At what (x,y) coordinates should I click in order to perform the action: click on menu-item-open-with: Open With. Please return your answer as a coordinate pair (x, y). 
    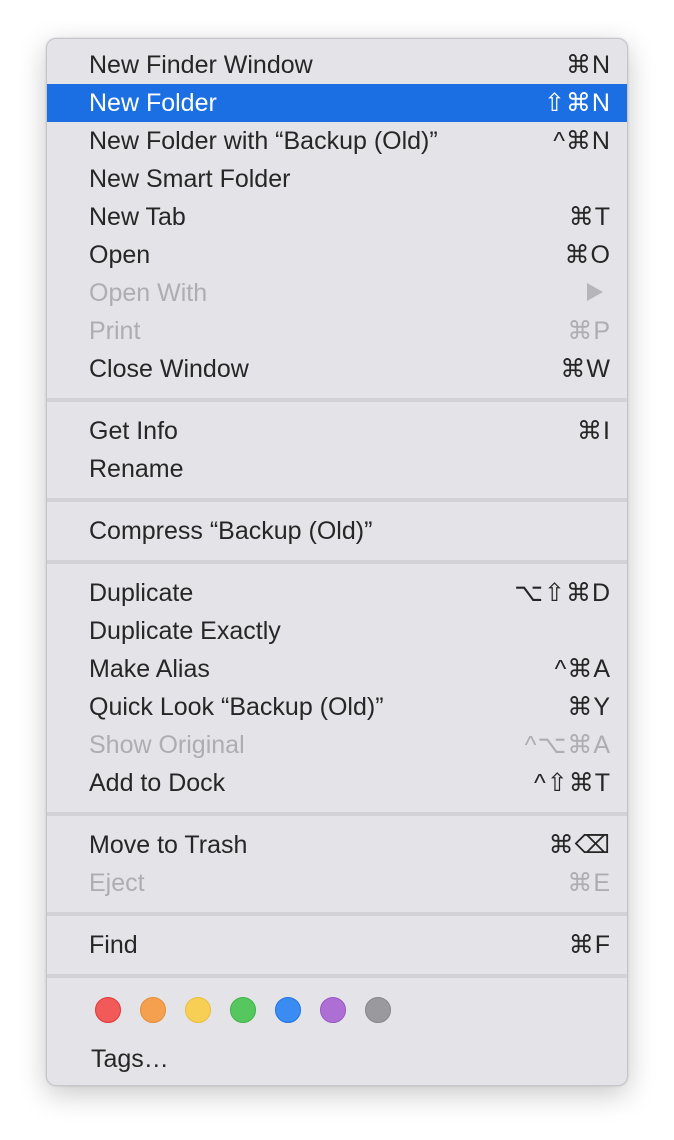
    Looking at the image, I should click on (337, 293).